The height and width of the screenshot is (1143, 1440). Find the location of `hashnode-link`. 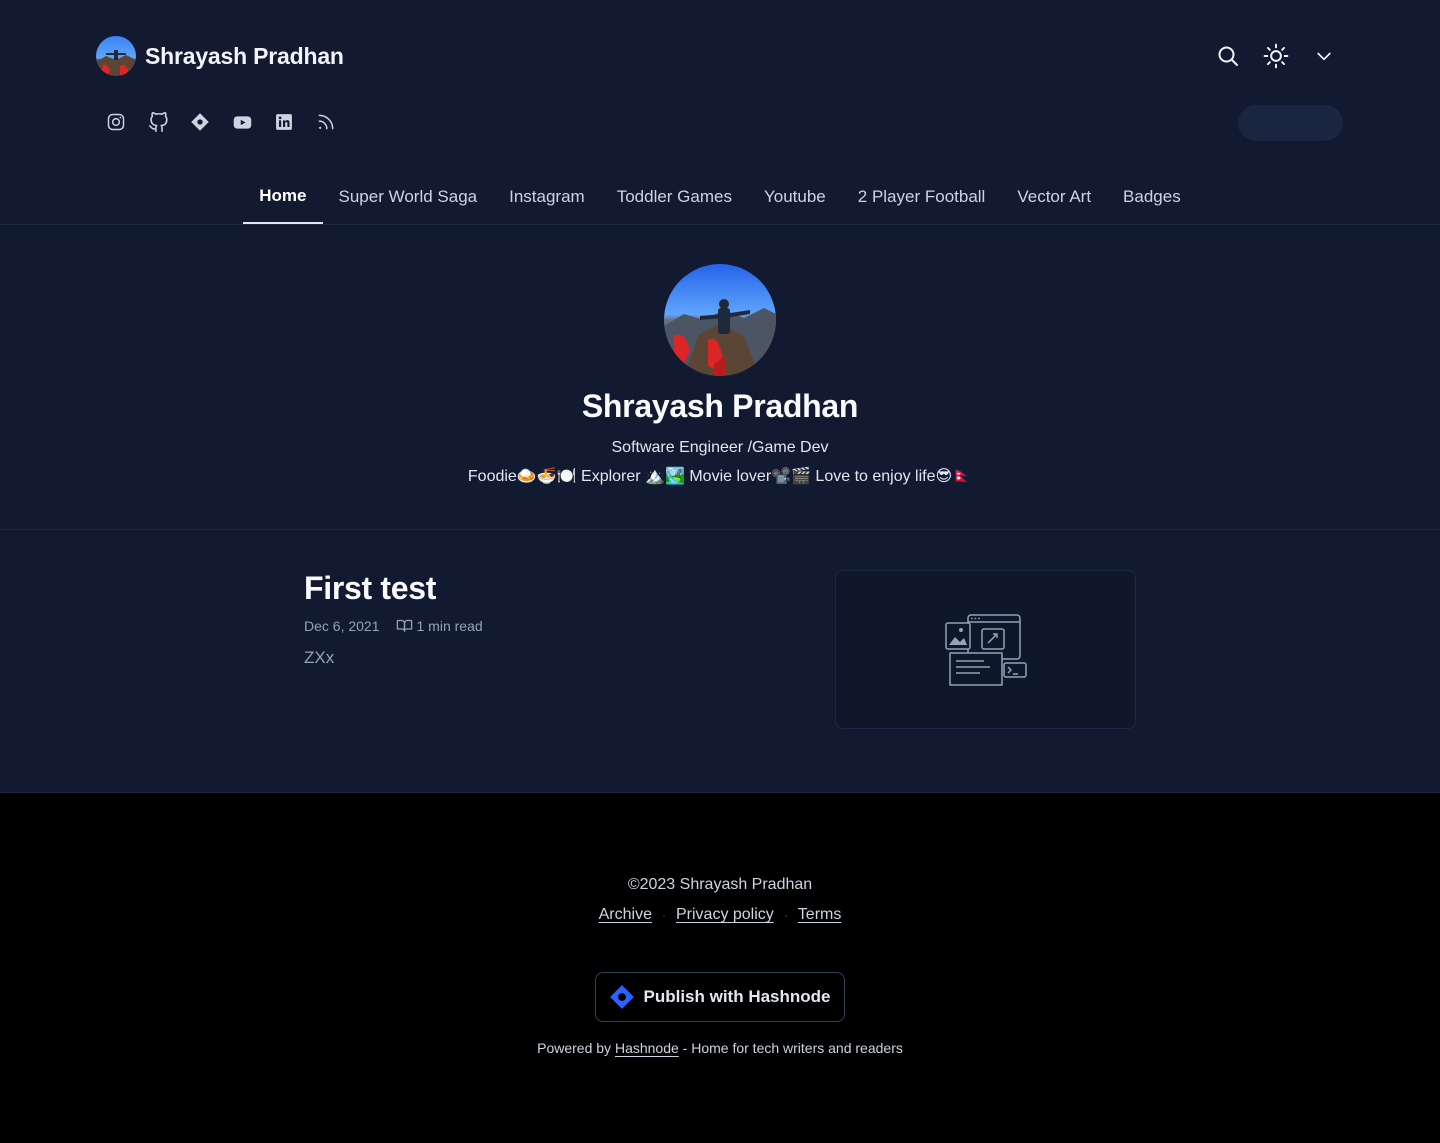

hashnode-link is located at coordinates (200, 122).